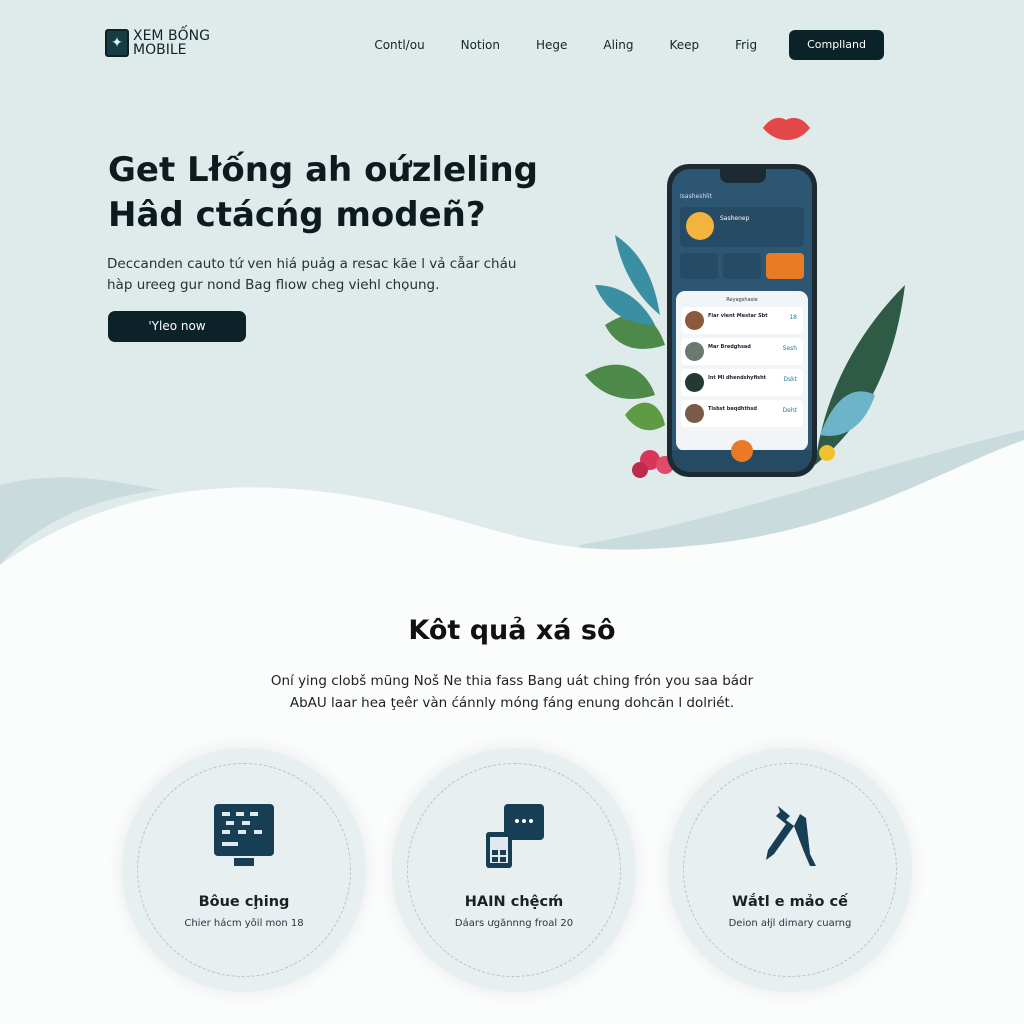 Image resolution: width=1024 pixels, height=1024 pixels. I want to click on list-item: Tisbst beqdhthsd Deht, so click(742, 413).